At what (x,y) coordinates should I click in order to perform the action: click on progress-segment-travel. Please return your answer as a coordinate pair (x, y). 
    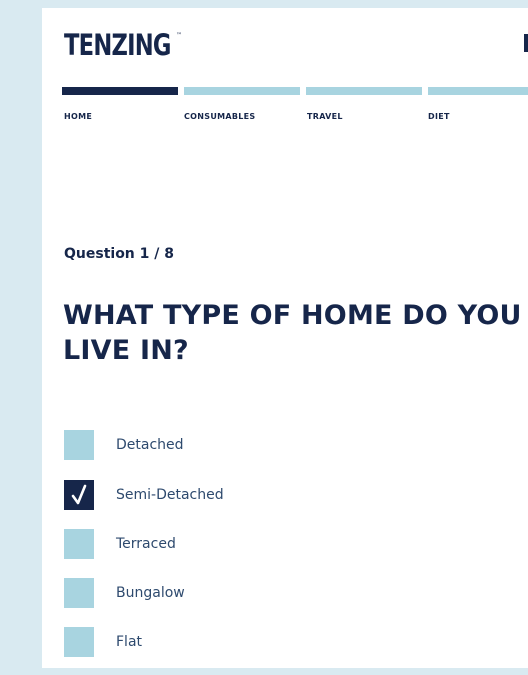
    Looking at the image, I should click on (364, 91).